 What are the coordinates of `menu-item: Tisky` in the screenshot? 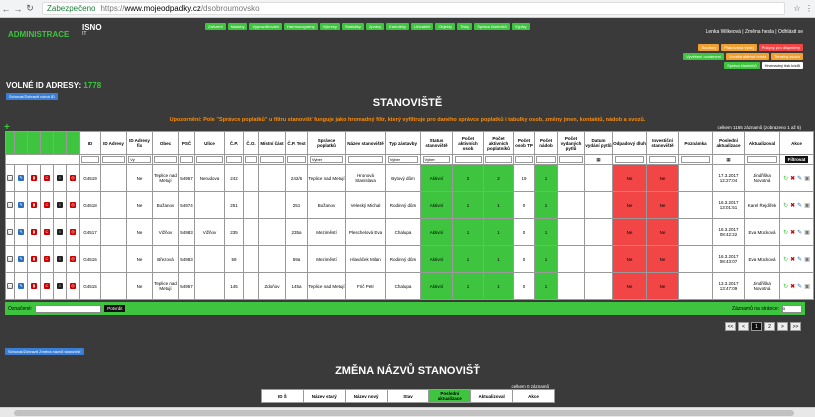 It's located at (465, 26).